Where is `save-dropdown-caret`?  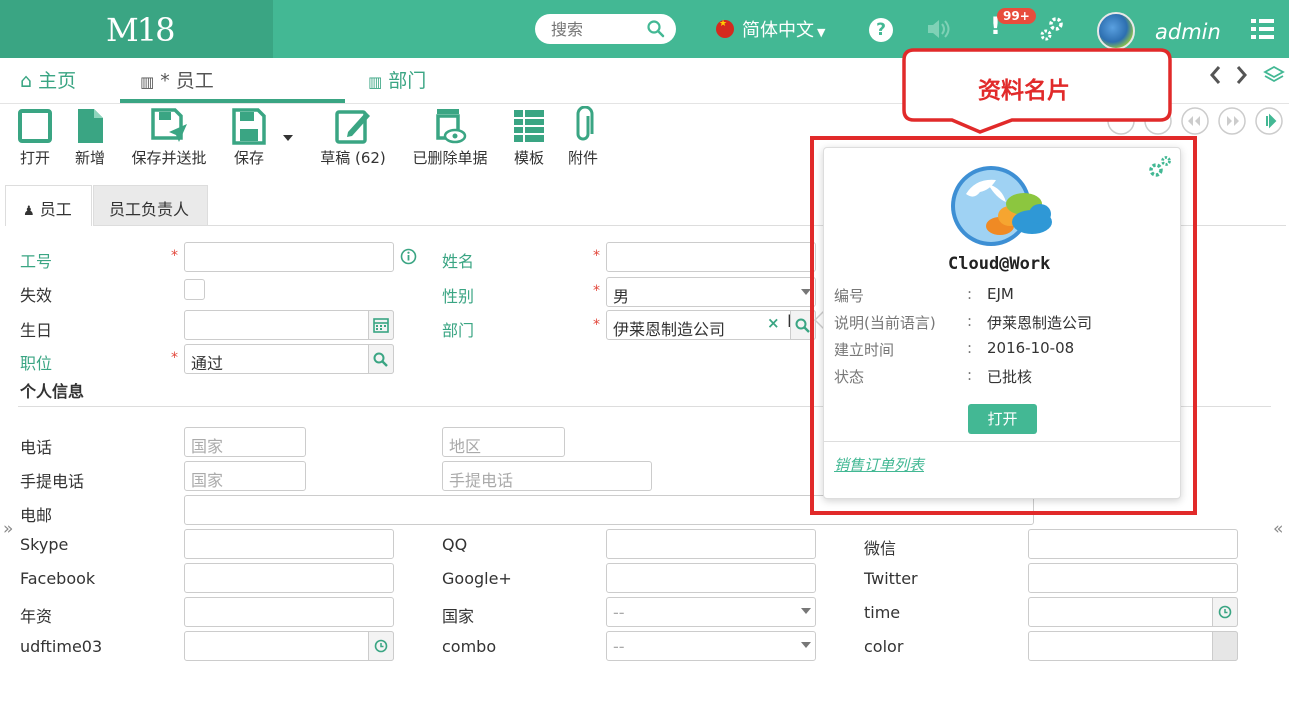
save-dropdown-caret is located at coordinates (288, 138).